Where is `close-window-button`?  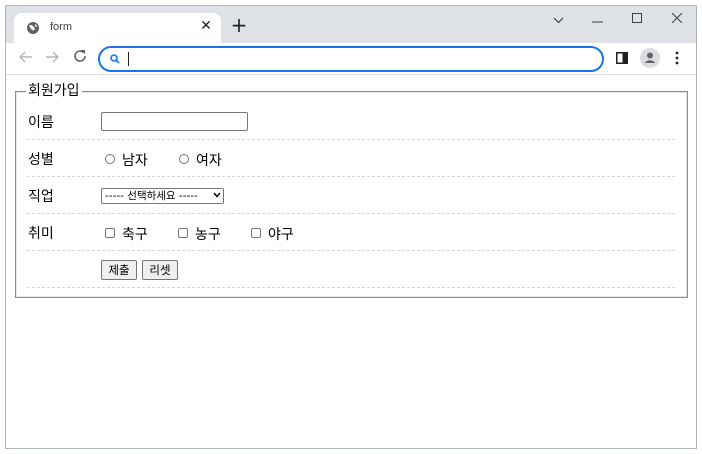
close-window-button is located at coordinates (677, 20).